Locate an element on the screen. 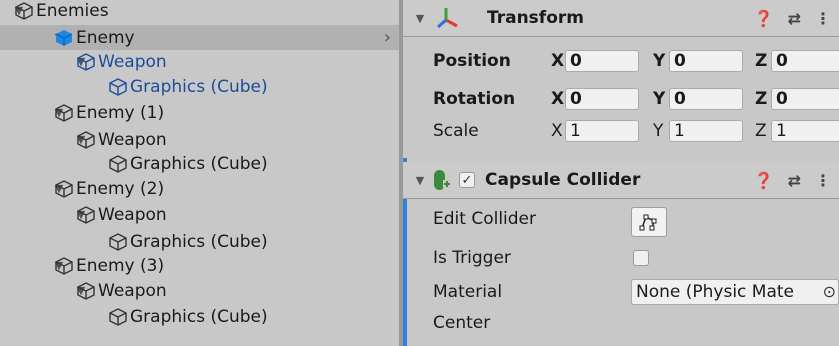  y-value-field: 1 is located at coordinates (706, 131).